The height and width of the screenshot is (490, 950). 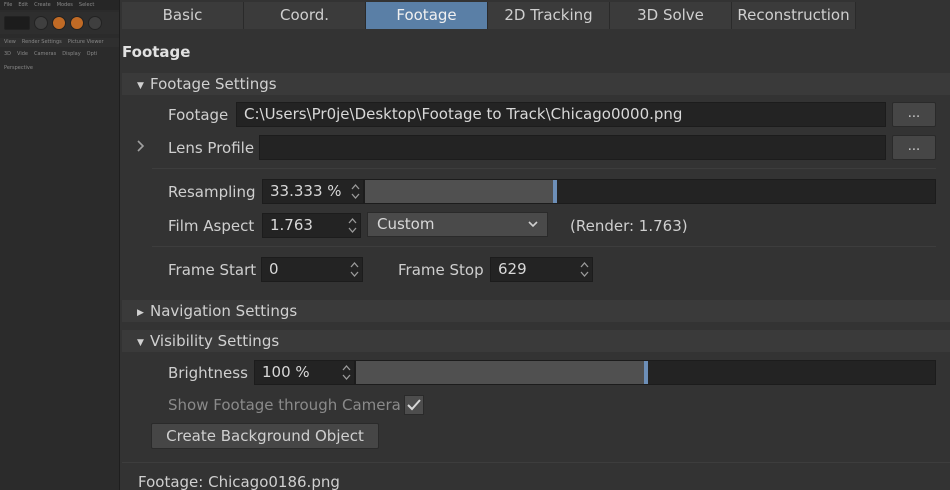 What do you see at coordinates (211, 148) in the screenshot?
I see `lens-profile-label: Lens Profile` at bounding box center [211, 148].